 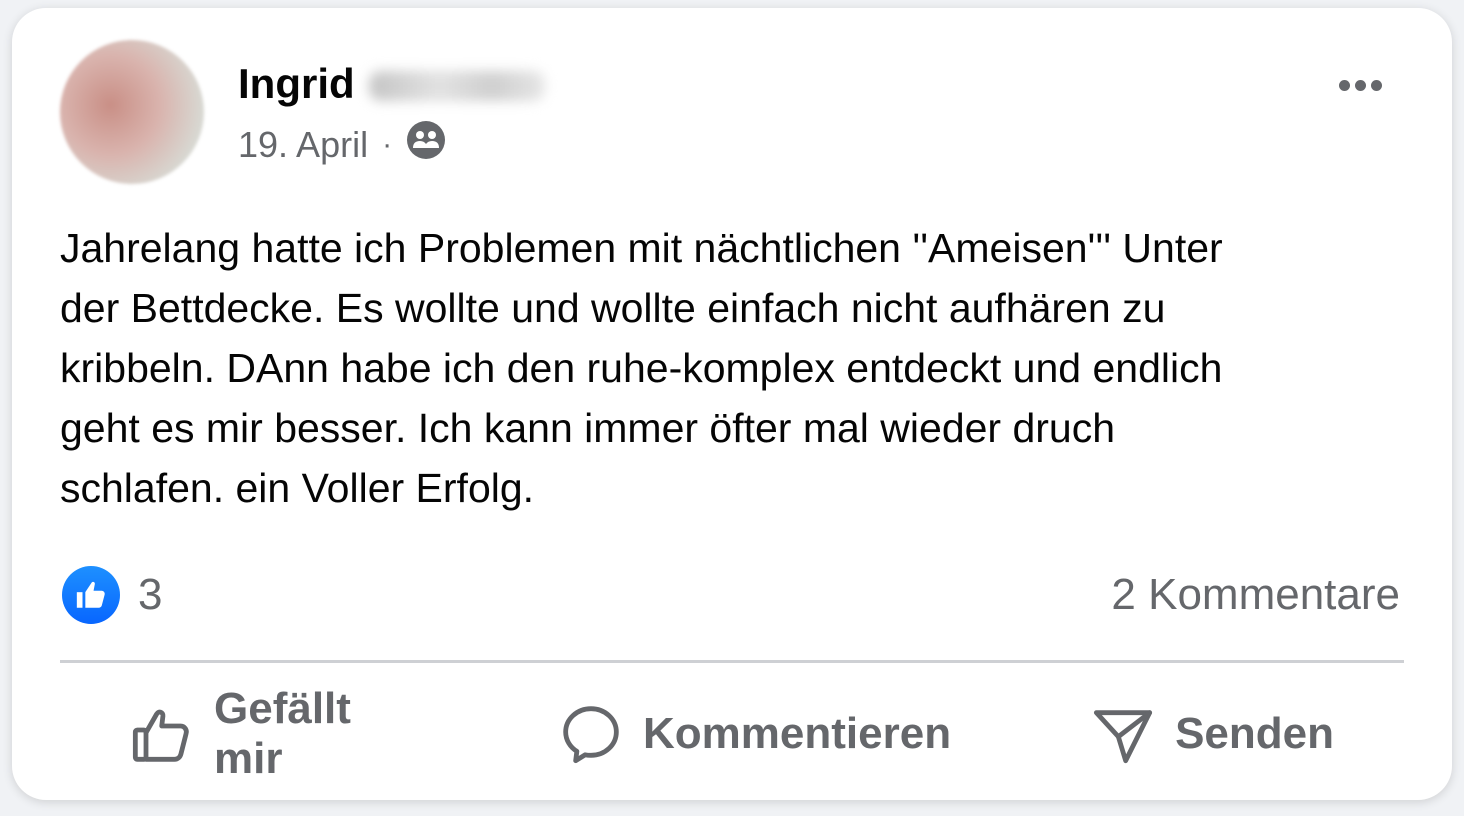 What do you see at coordinates (296, 84) in the screenshot?
I see `author-name: Ingrid` at bounding box center [296, 84].